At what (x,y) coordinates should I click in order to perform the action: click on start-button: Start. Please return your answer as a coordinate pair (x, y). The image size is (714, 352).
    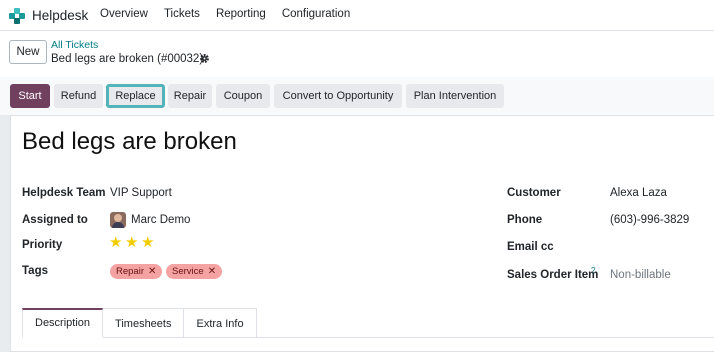
    Looking at the image, I should click on (30, 96).